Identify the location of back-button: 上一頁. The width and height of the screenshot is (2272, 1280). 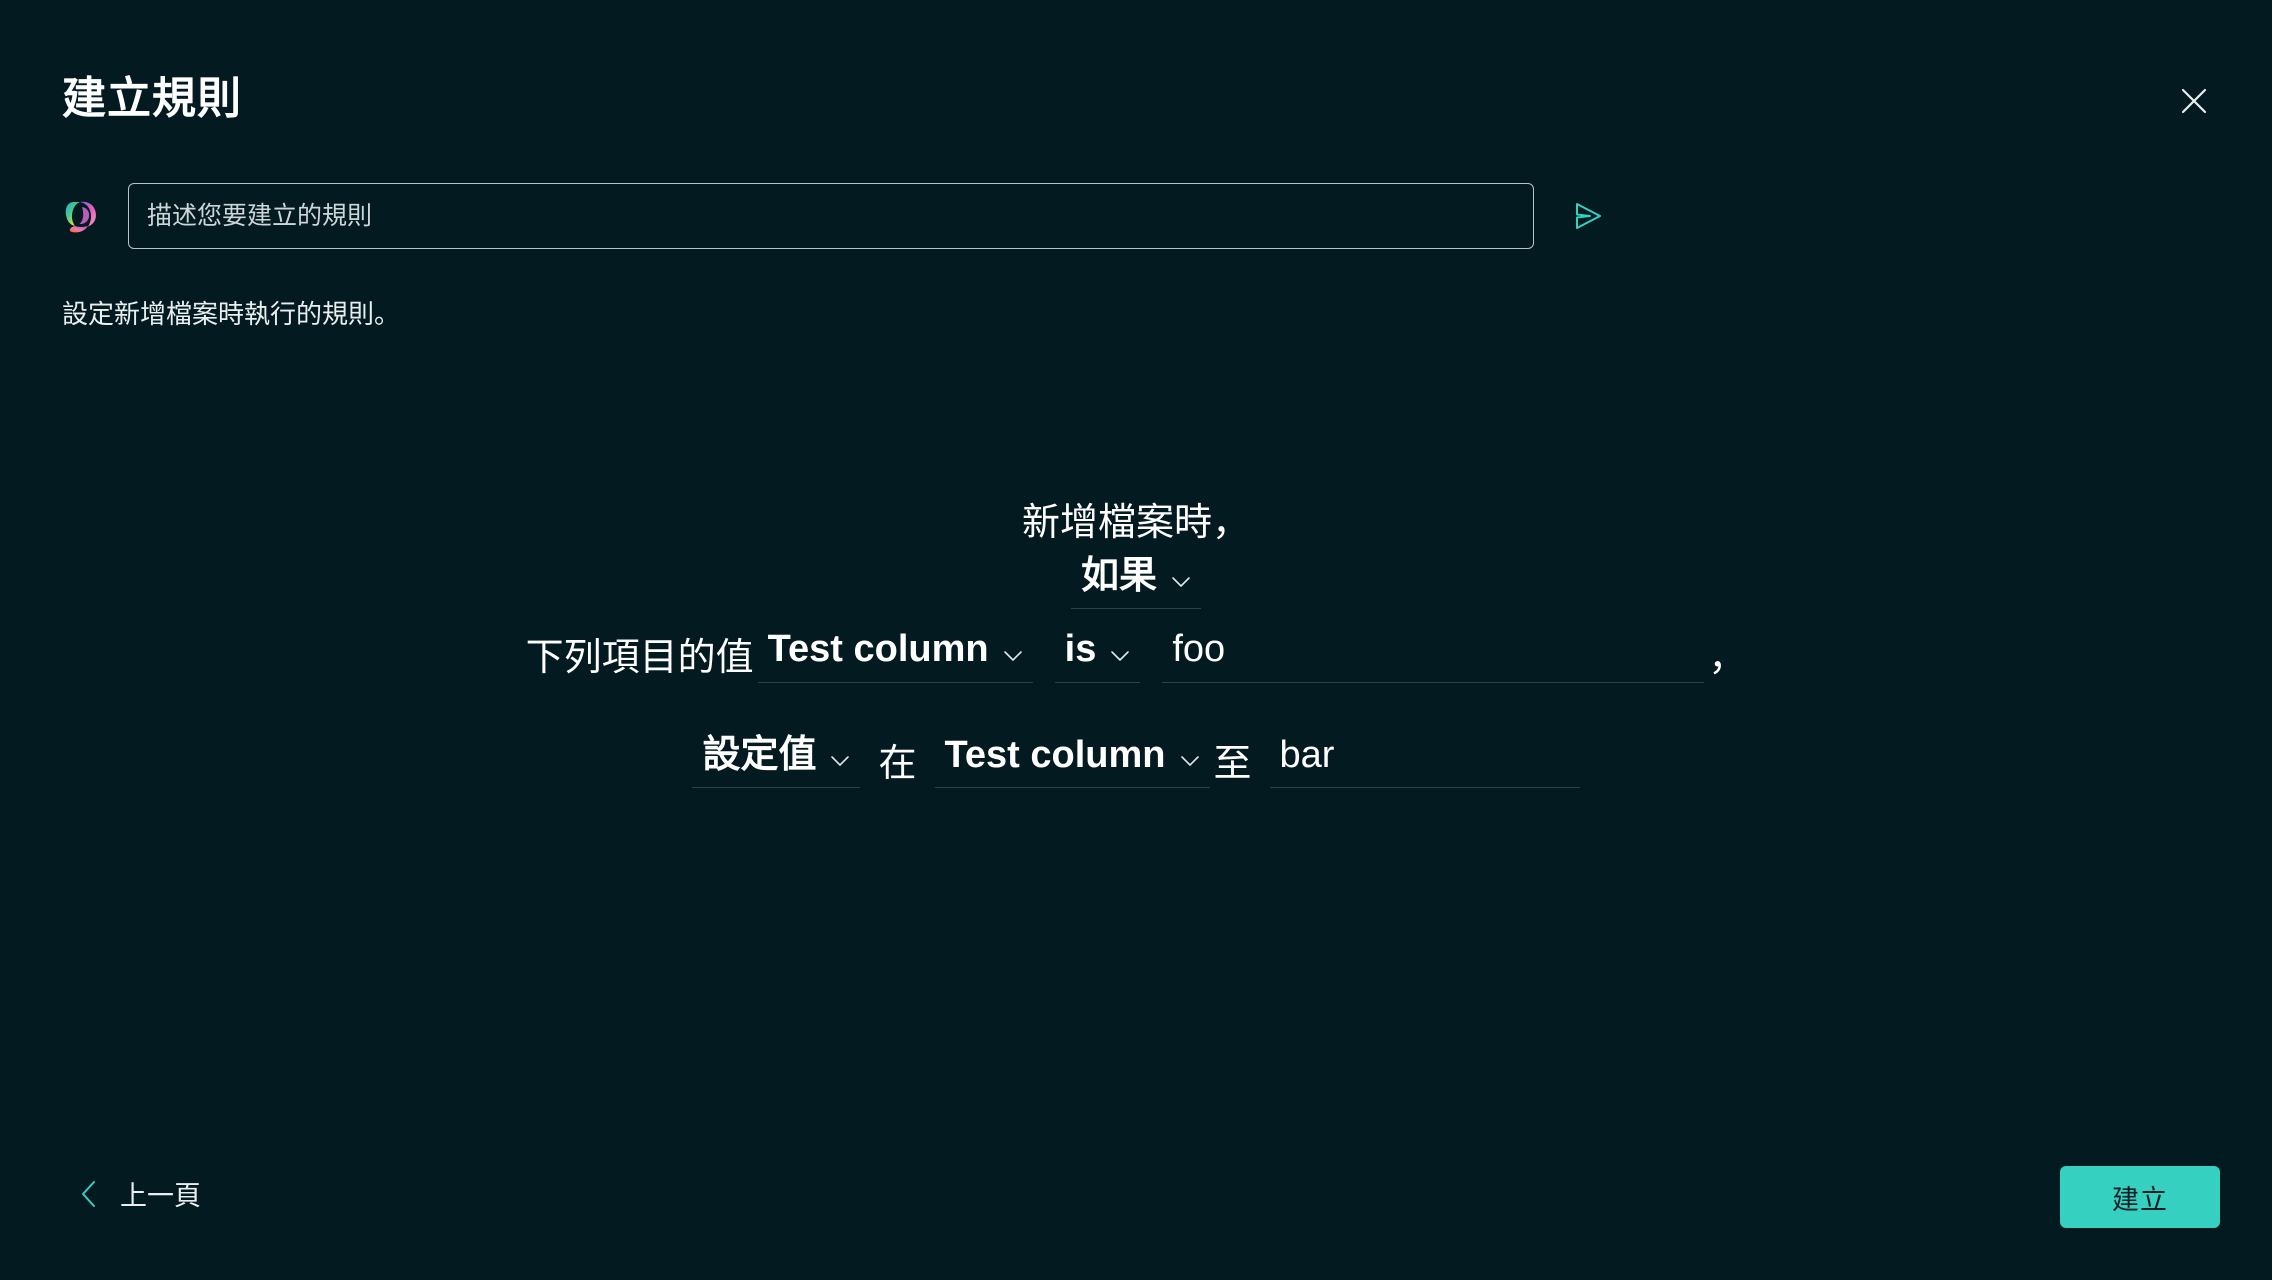
(140, 1193).